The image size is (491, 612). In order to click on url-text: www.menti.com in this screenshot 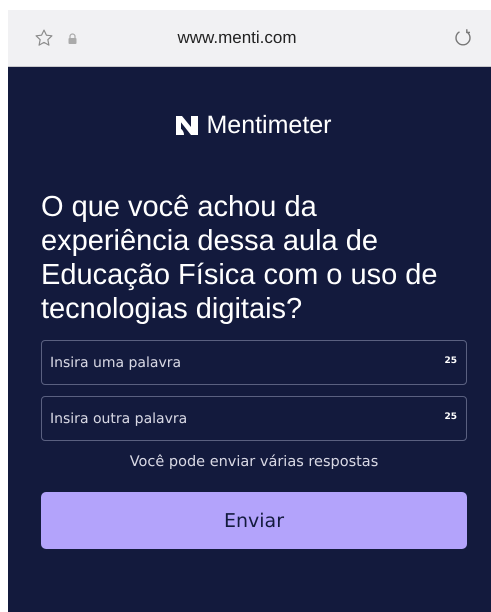, I will do `click(237, 38)`.